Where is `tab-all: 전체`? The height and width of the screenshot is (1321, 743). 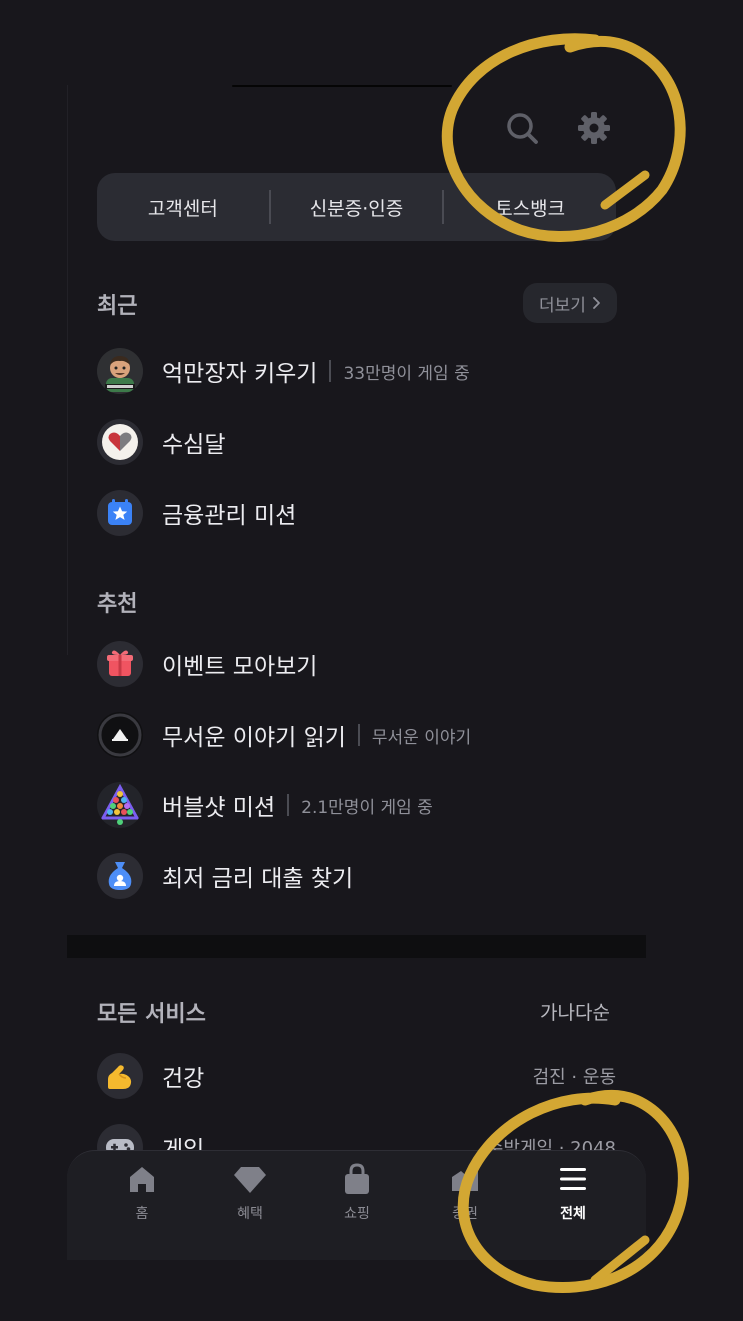
tab-all: 전체 is located at coordinates (573, 1196).